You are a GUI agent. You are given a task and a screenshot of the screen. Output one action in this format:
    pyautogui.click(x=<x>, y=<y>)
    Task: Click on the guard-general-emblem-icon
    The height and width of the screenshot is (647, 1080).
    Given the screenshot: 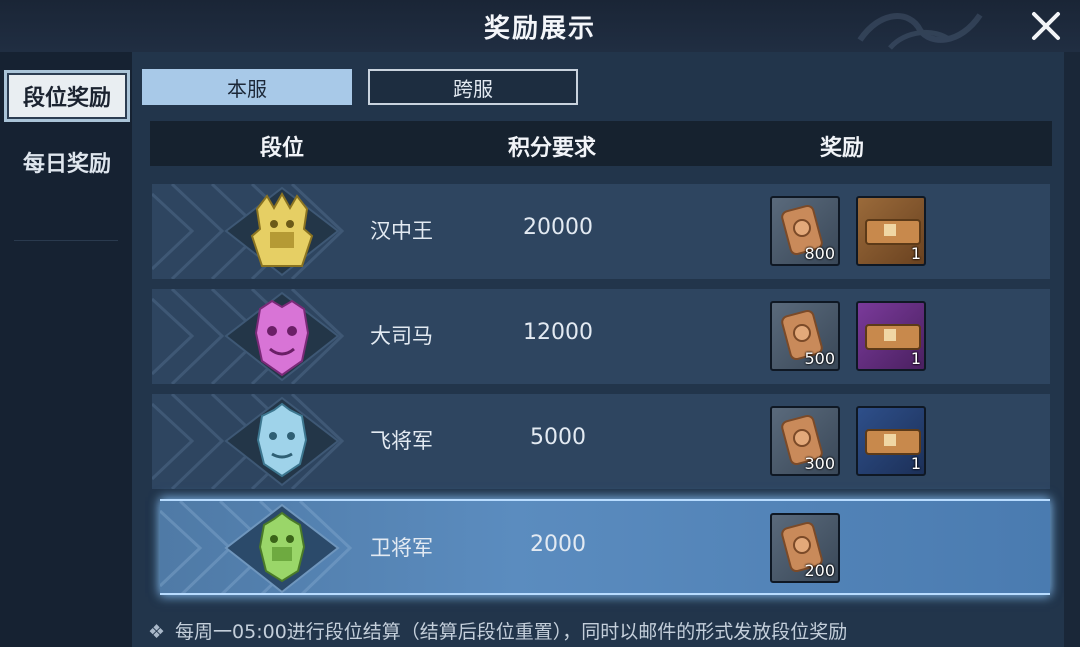 What is the action you would take?
    pyautogui.click(x=282, y=548)
    